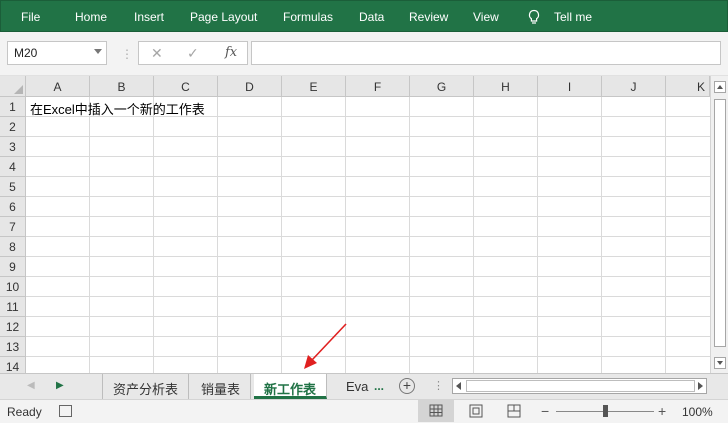 This screenshot has width=728, height=423. What do you see at coordinates (127, 54) in the screenshot?
I see `formula-bar-grip-icon: ⋮` at bounding box center [127, 54].